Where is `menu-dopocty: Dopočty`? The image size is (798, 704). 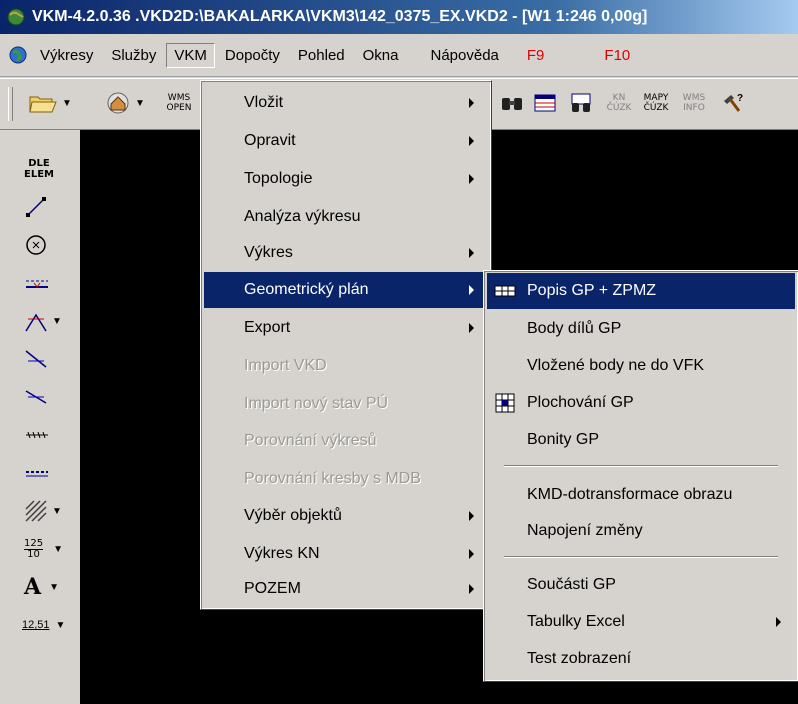 menu-dopocty: Dopočty is located at coordinates (252, 55).